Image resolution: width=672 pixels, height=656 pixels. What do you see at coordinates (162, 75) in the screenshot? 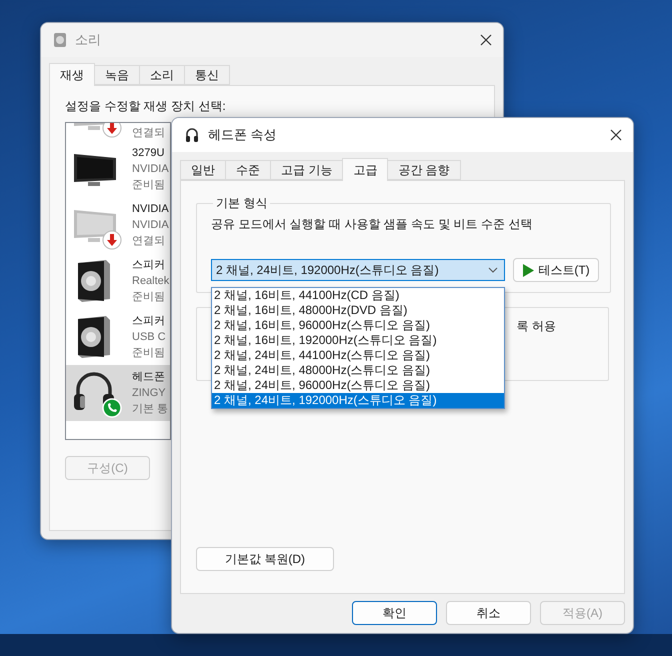
I see `tab: 소리` at bounding box center [162, 75].